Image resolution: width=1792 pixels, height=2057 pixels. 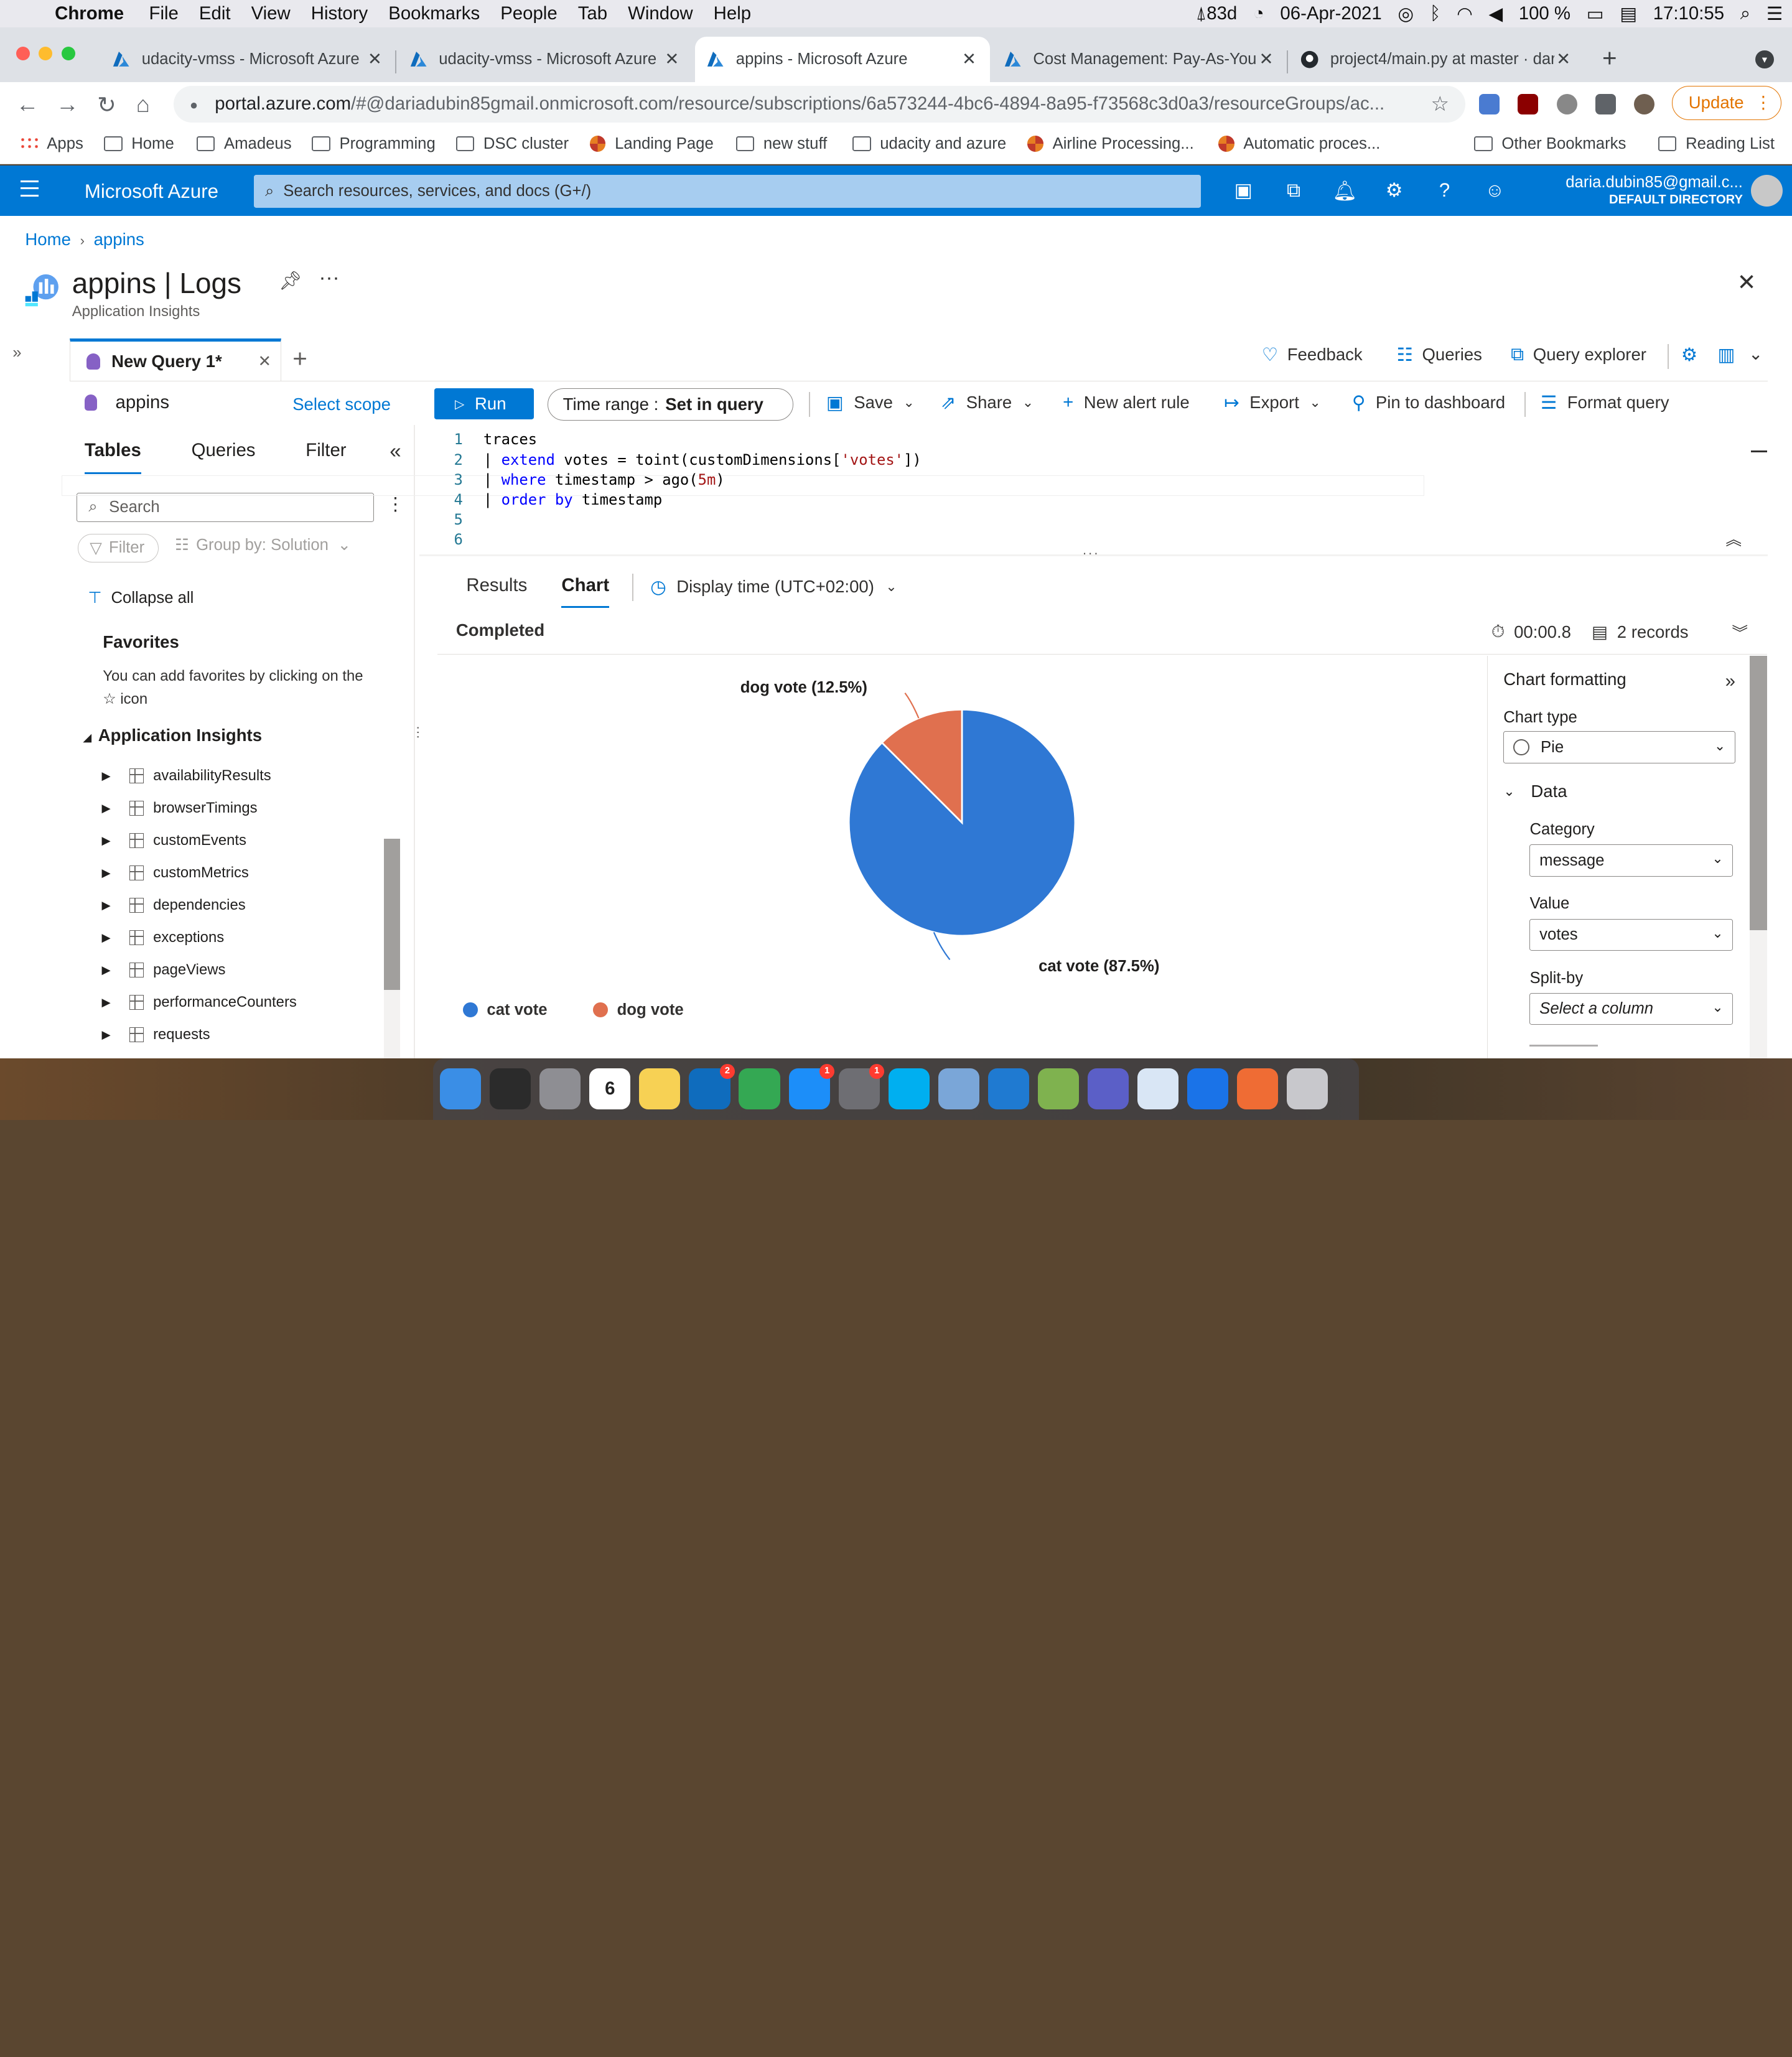 What do you see at coordinates (92, 13) in the screenshot?
I see `menu-app-name: Chrome` at bounding box center [92, 13].